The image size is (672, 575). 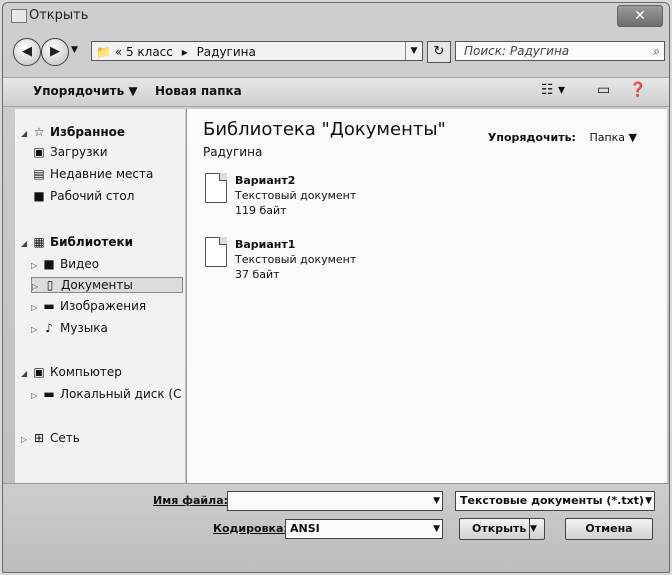 I want to click on sidebar-item-documents: ▷ ▯ Документы, so click(x=107, y=285).